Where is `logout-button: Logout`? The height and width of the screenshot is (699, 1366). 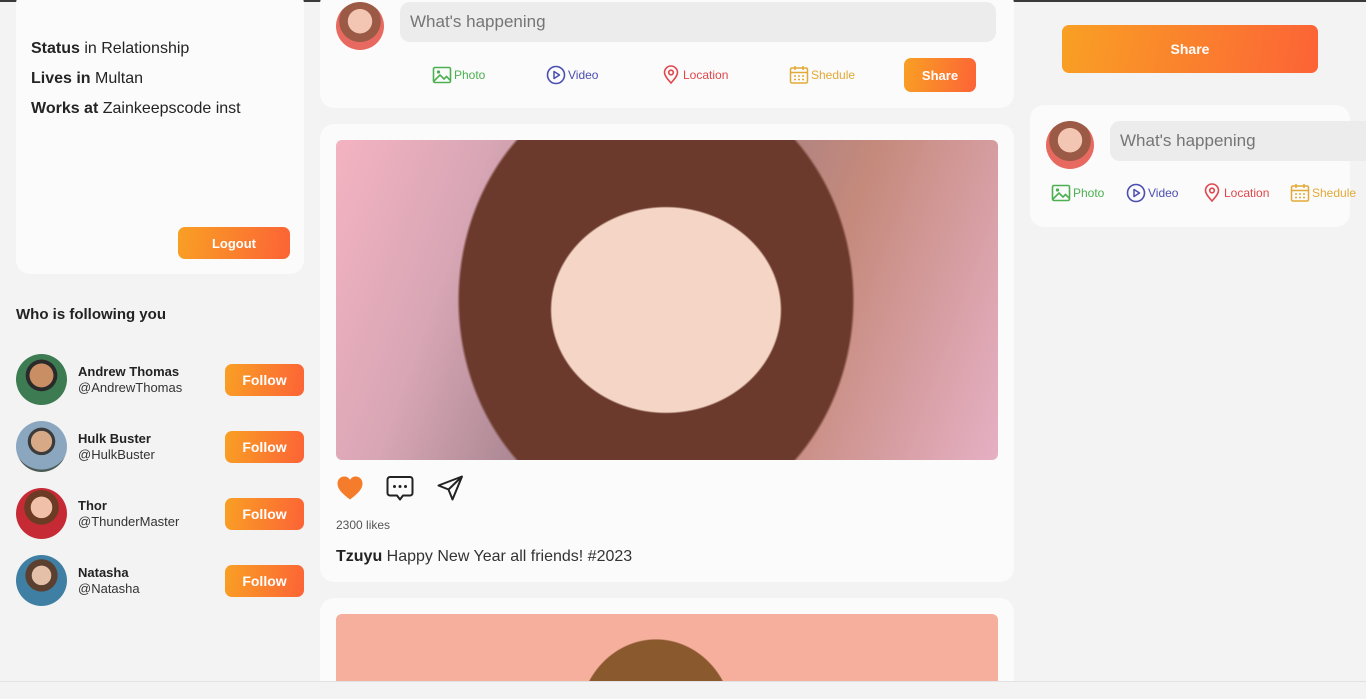
logout-button: Logout is located at coordinates (234, 243).